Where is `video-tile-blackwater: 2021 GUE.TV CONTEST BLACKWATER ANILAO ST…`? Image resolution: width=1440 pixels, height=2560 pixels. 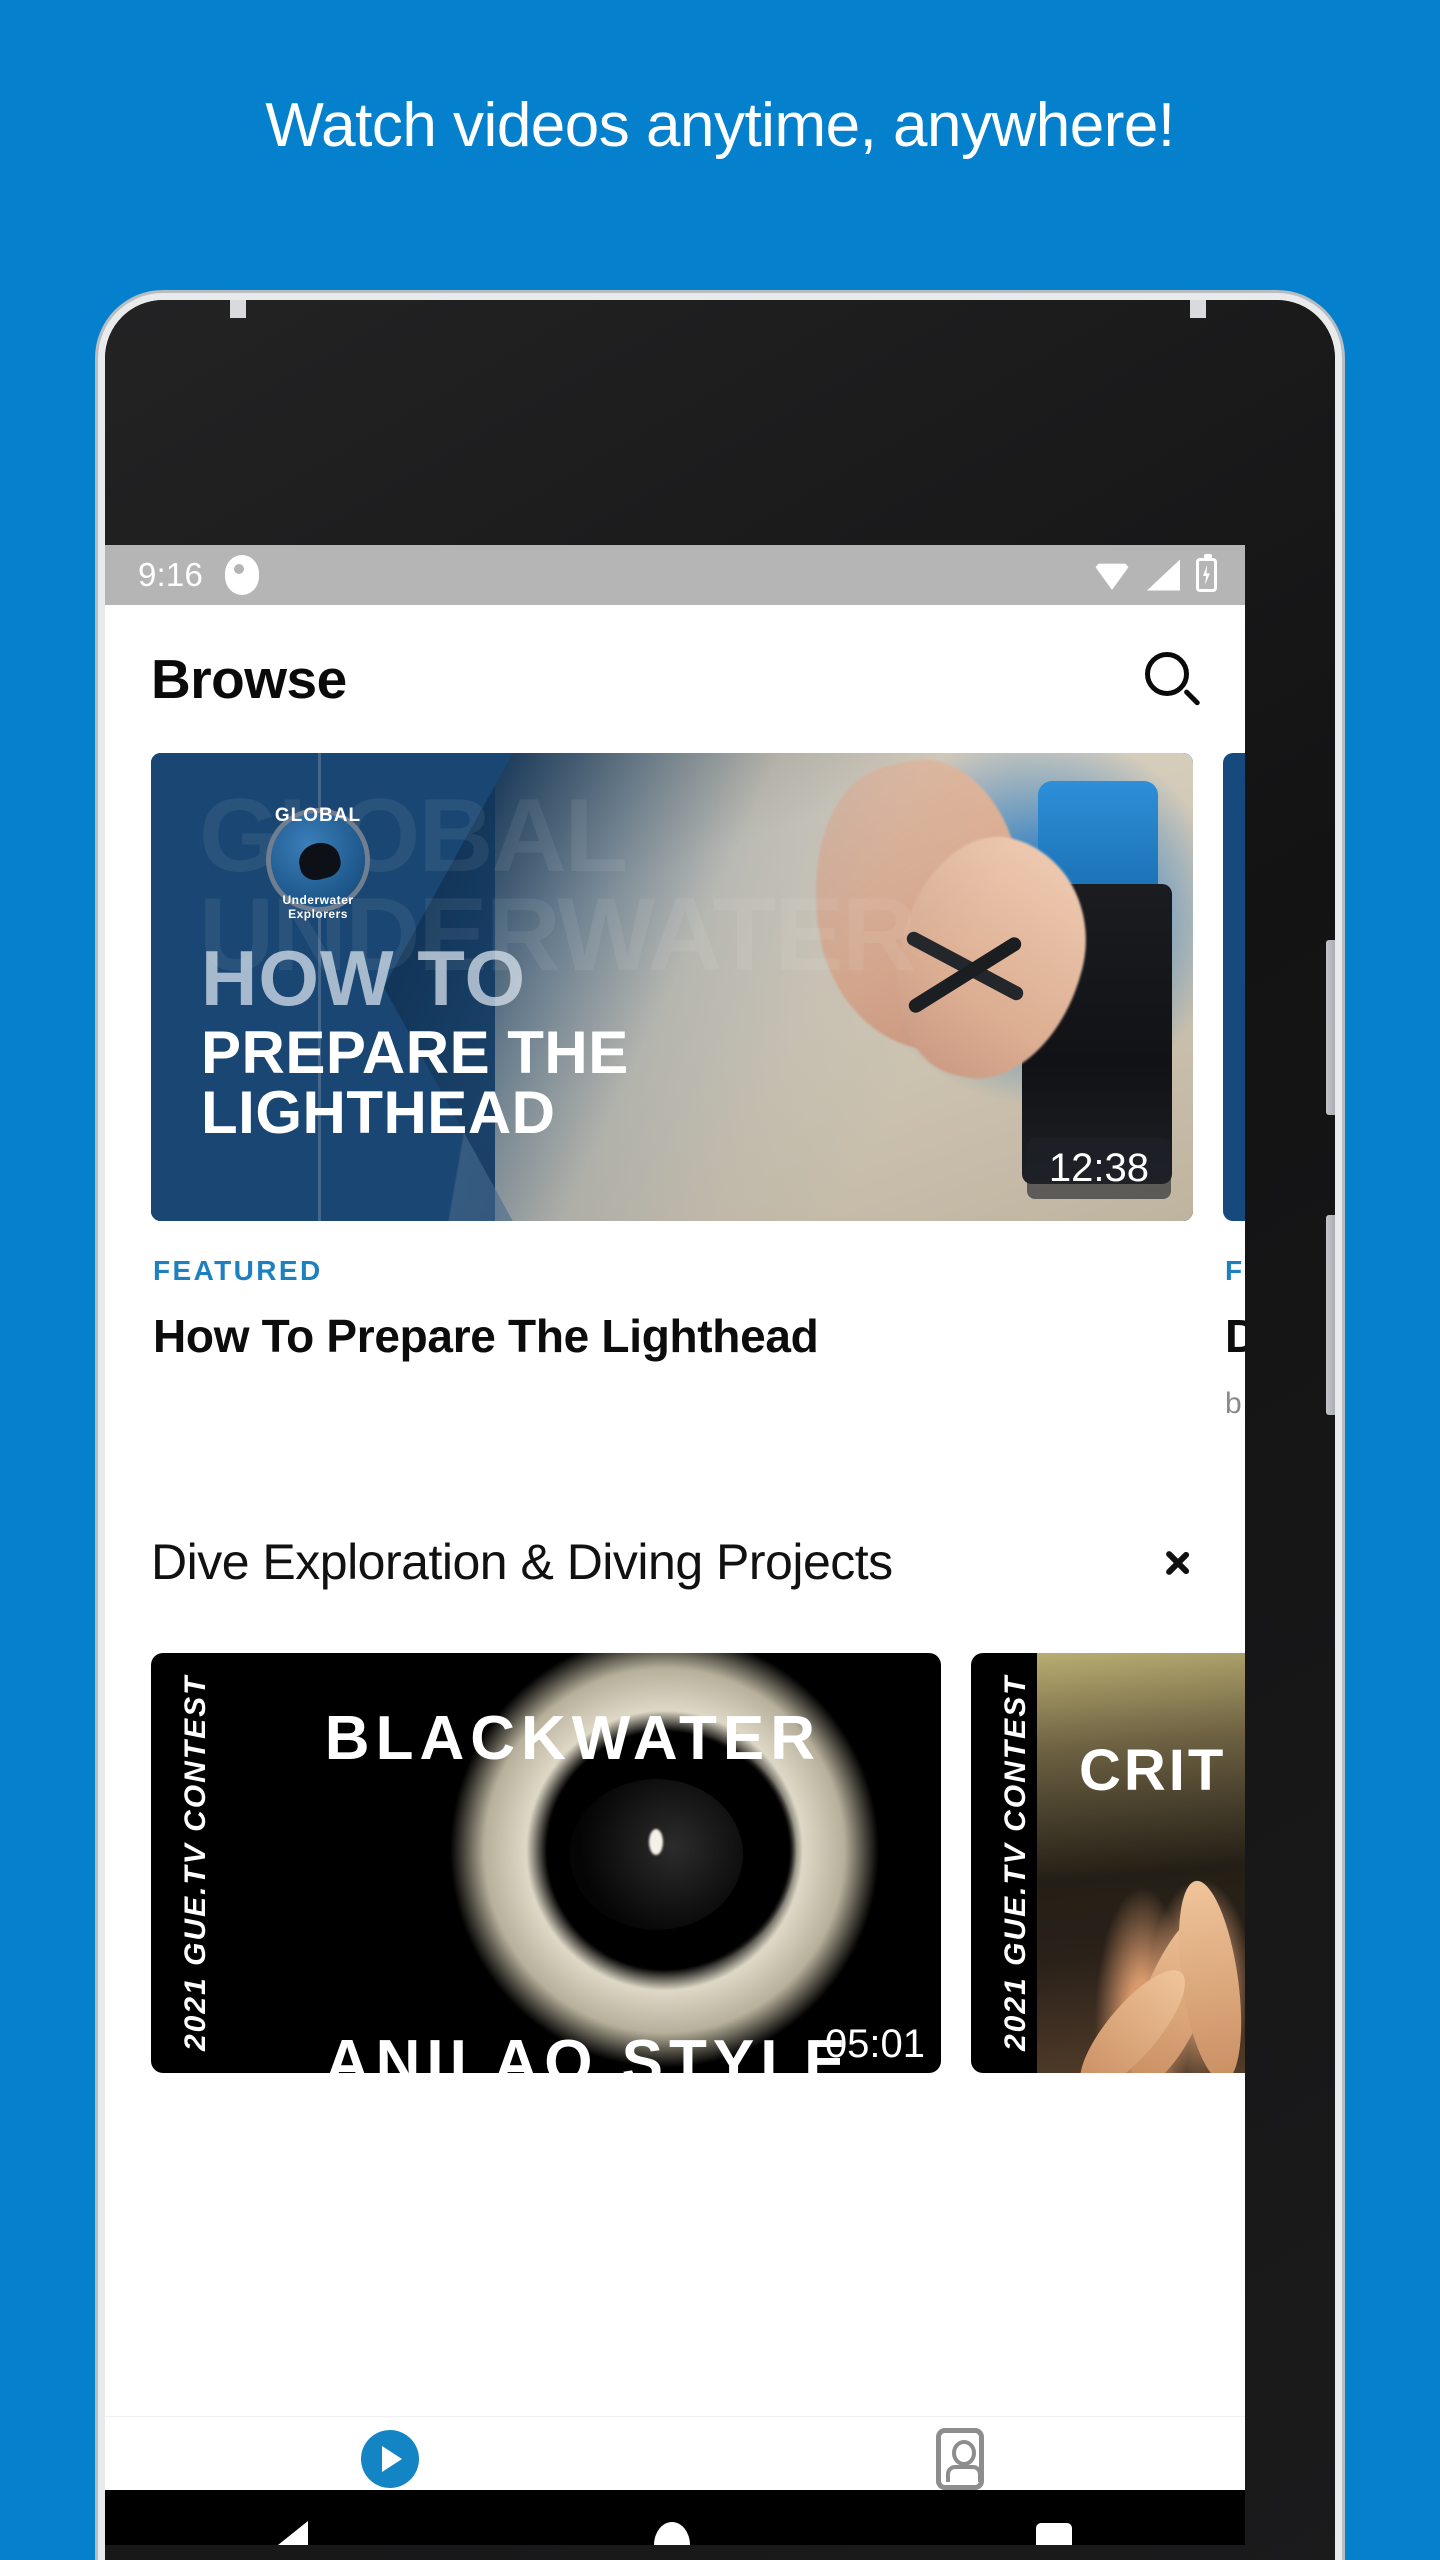 video-tile-blackwater: 2021 GUE.TV CONTEST BLACKWATER ANILAO ST… is located at coordinates (546, 1863).